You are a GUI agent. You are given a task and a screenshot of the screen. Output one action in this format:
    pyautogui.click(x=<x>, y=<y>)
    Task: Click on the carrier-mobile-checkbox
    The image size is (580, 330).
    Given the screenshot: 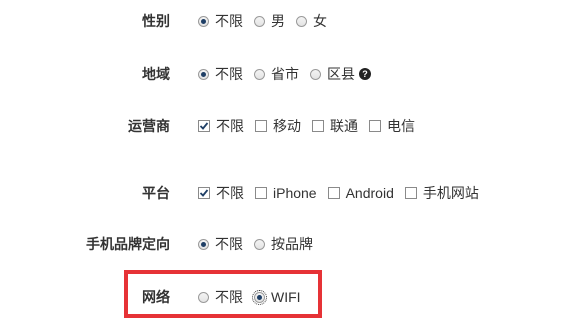 What is the action you would take?
    pyautogui.click(x=261, y=126)
    